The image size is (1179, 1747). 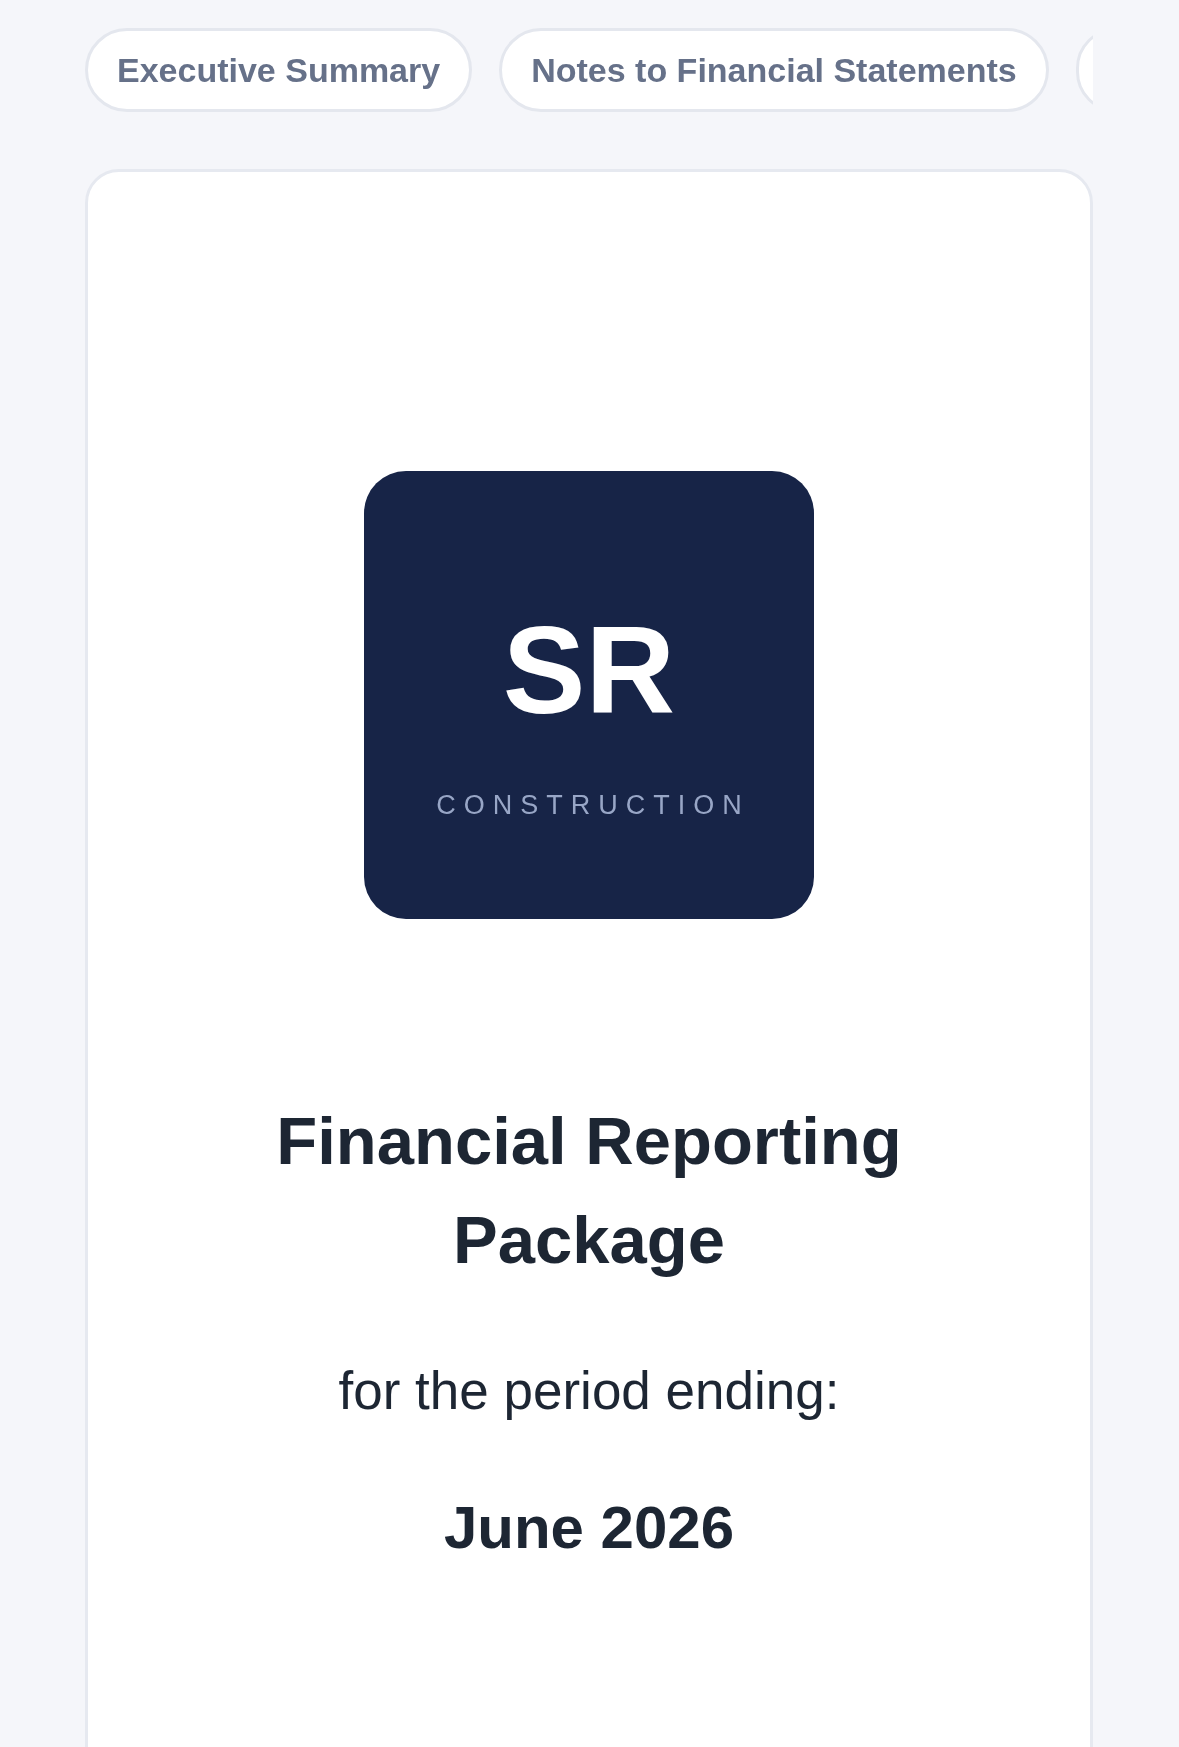 I want to click on tab: Executive Summary, so click(x=279, y=70).